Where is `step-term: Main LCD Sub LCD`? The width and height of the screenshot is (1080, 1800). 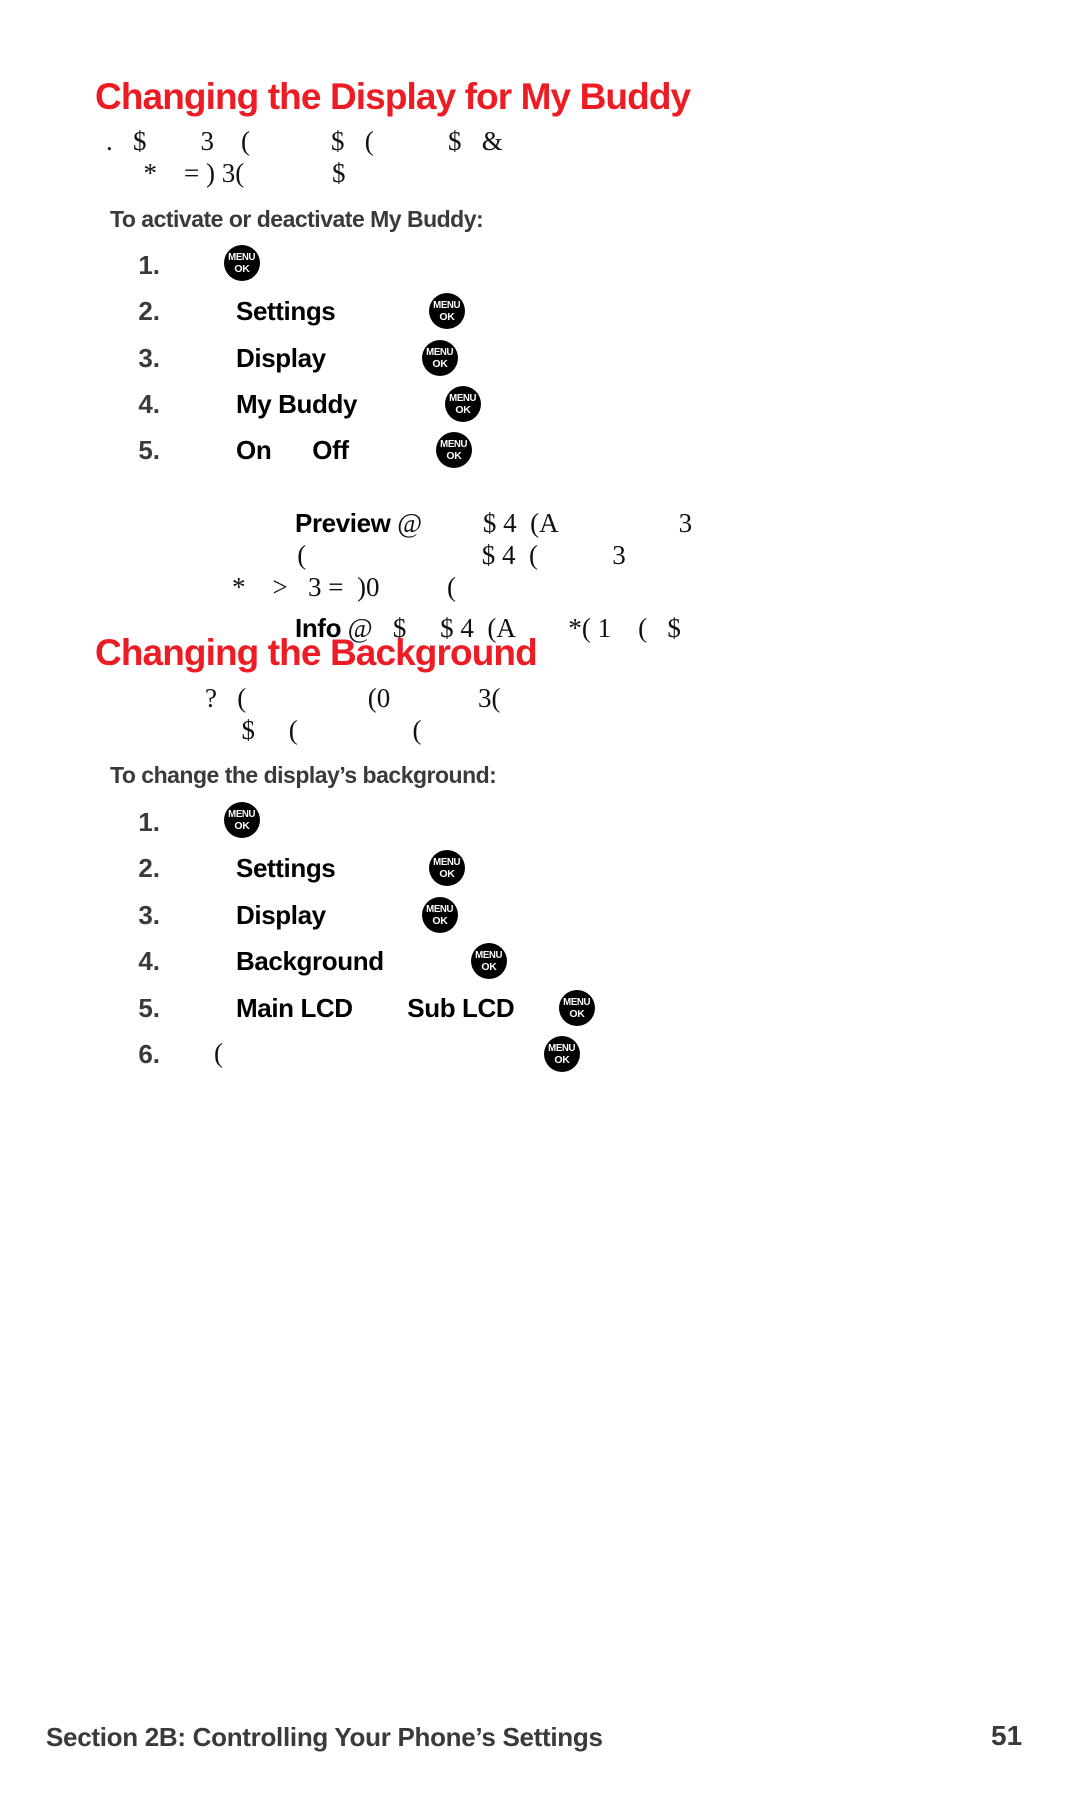 step-term: Main LCD Sub LCD is located at coordinates (375, 1008).